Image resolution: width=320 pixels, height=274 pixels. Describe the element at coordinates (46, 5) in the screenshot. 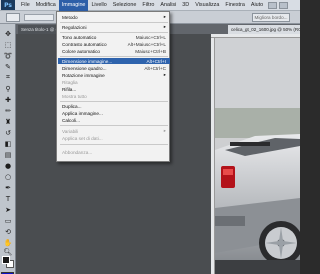

I see `menu-modifica: Modifica` at that location.